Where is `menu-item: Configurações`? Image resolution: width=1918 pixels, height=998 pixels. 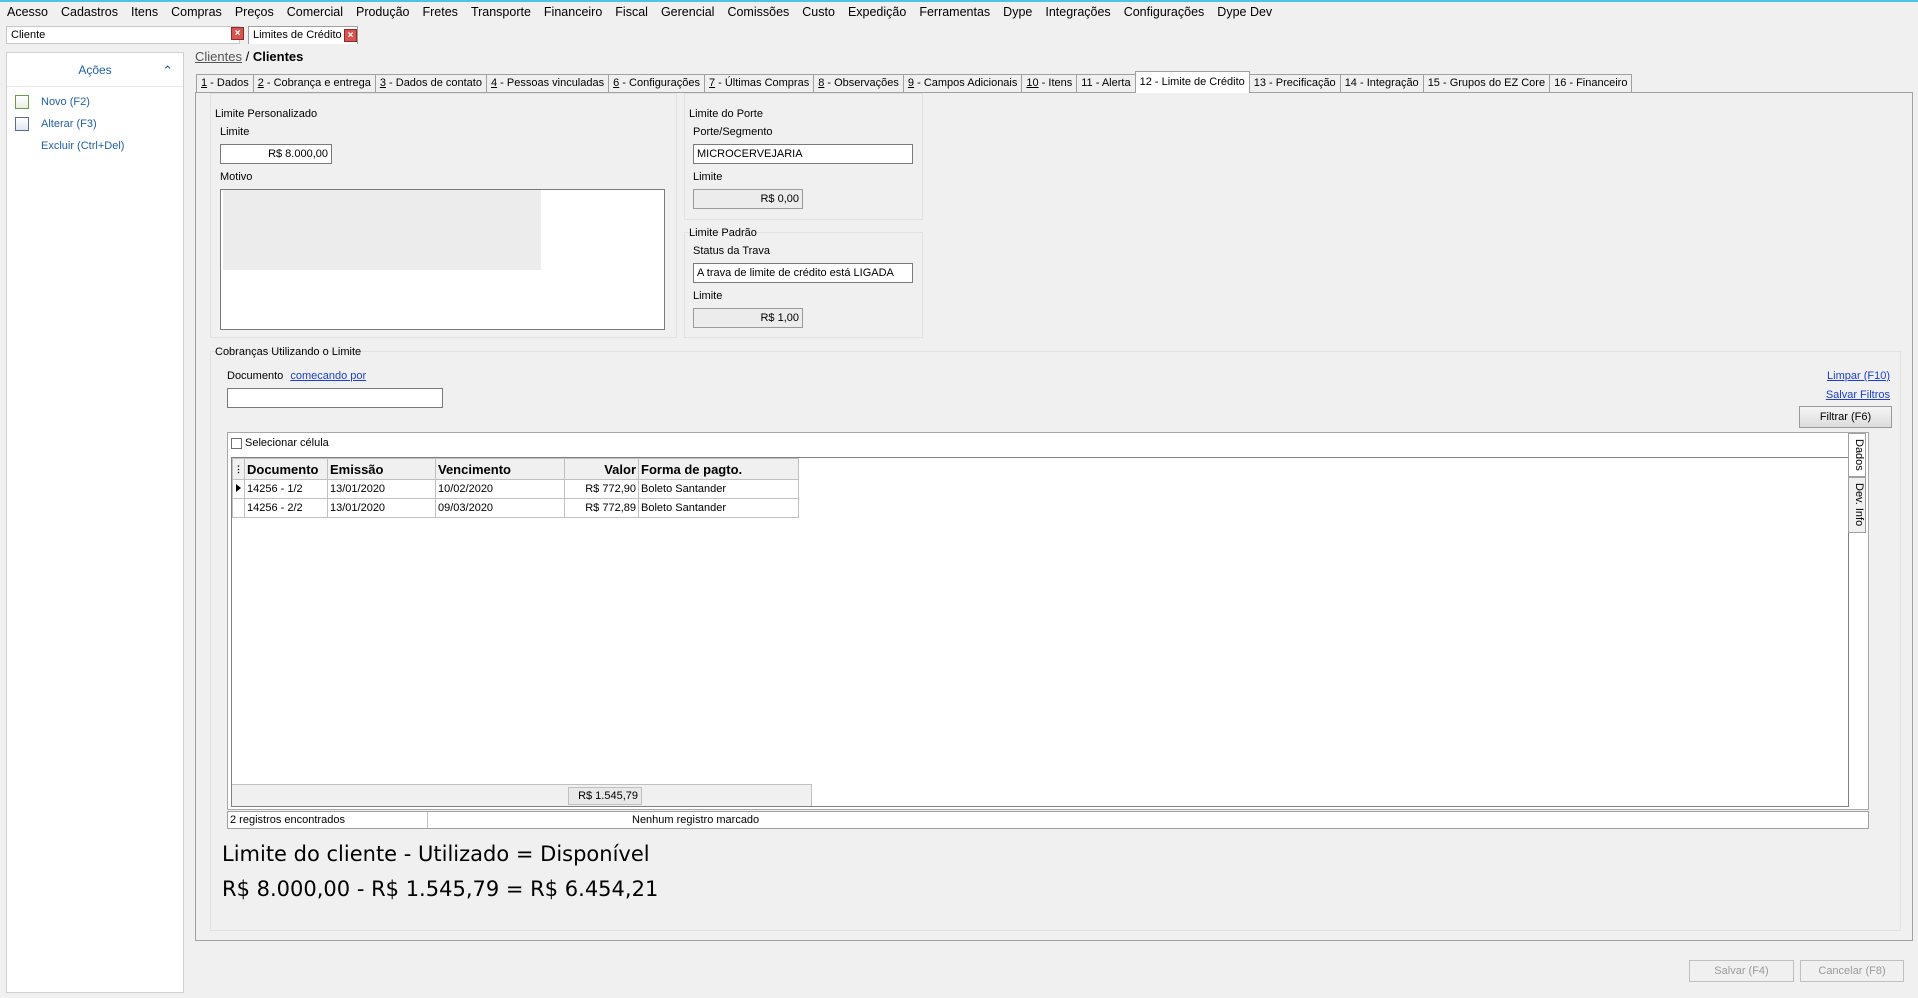 menu-item: Configurações is located at coordinates (1164, 12).